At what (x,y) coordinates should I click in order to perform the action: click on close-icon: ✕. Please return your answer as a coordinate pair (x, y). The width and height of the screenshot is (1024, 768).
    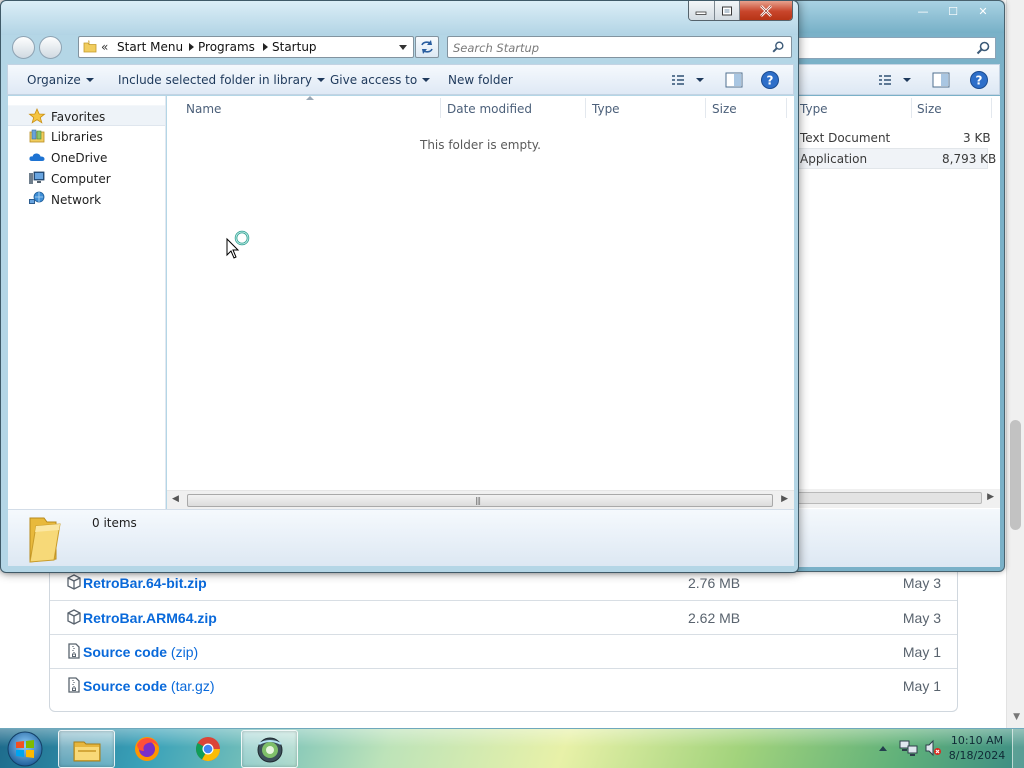
    Looking at the image, I should click on (983, 12).